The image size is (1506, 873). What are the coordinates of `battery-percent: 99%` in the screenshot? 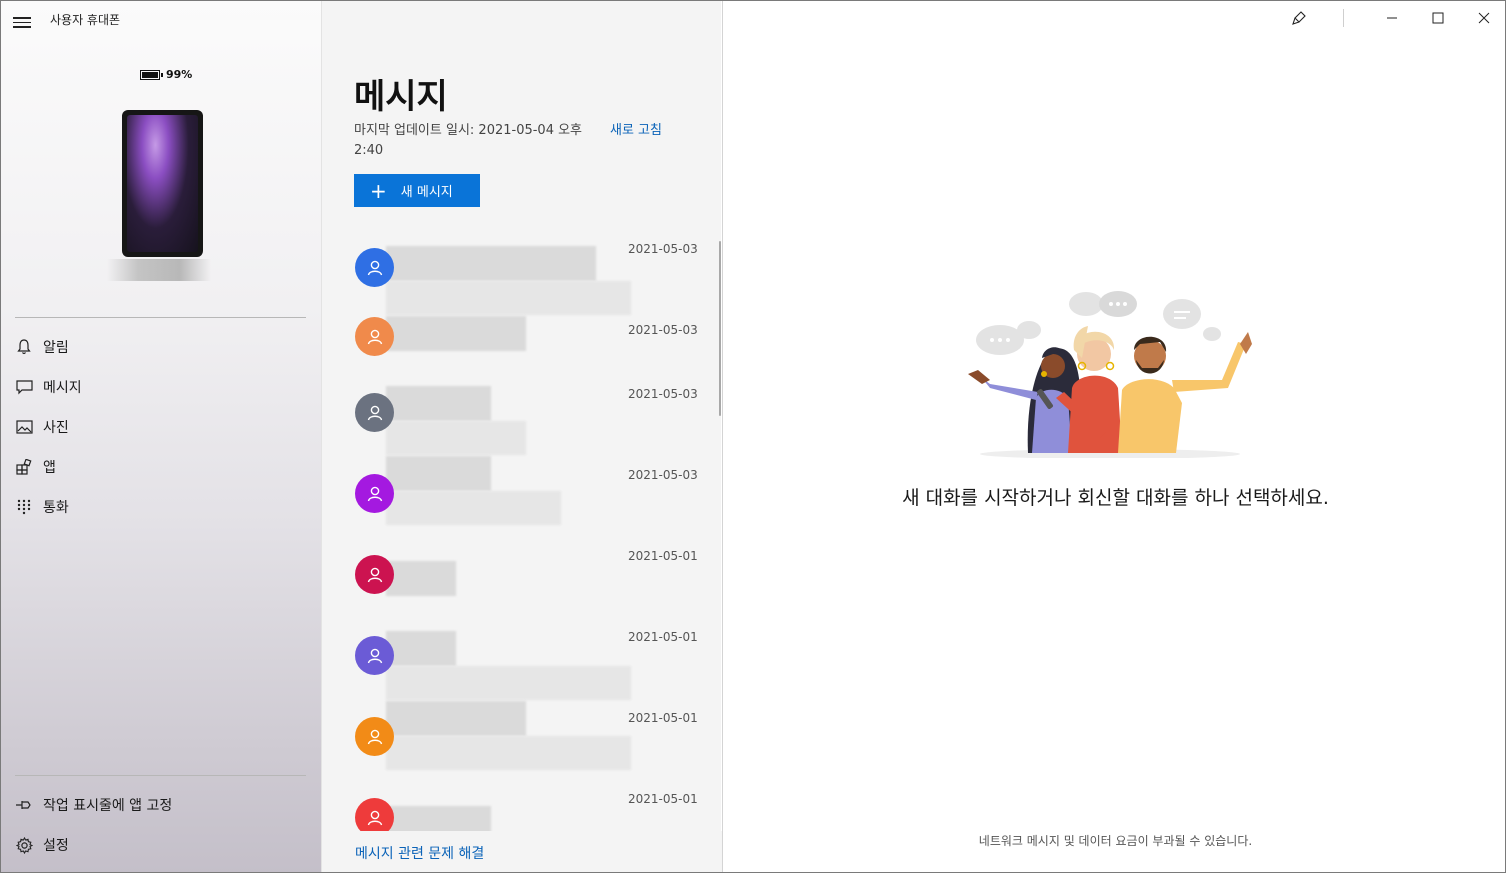 It's located at (179, 74).